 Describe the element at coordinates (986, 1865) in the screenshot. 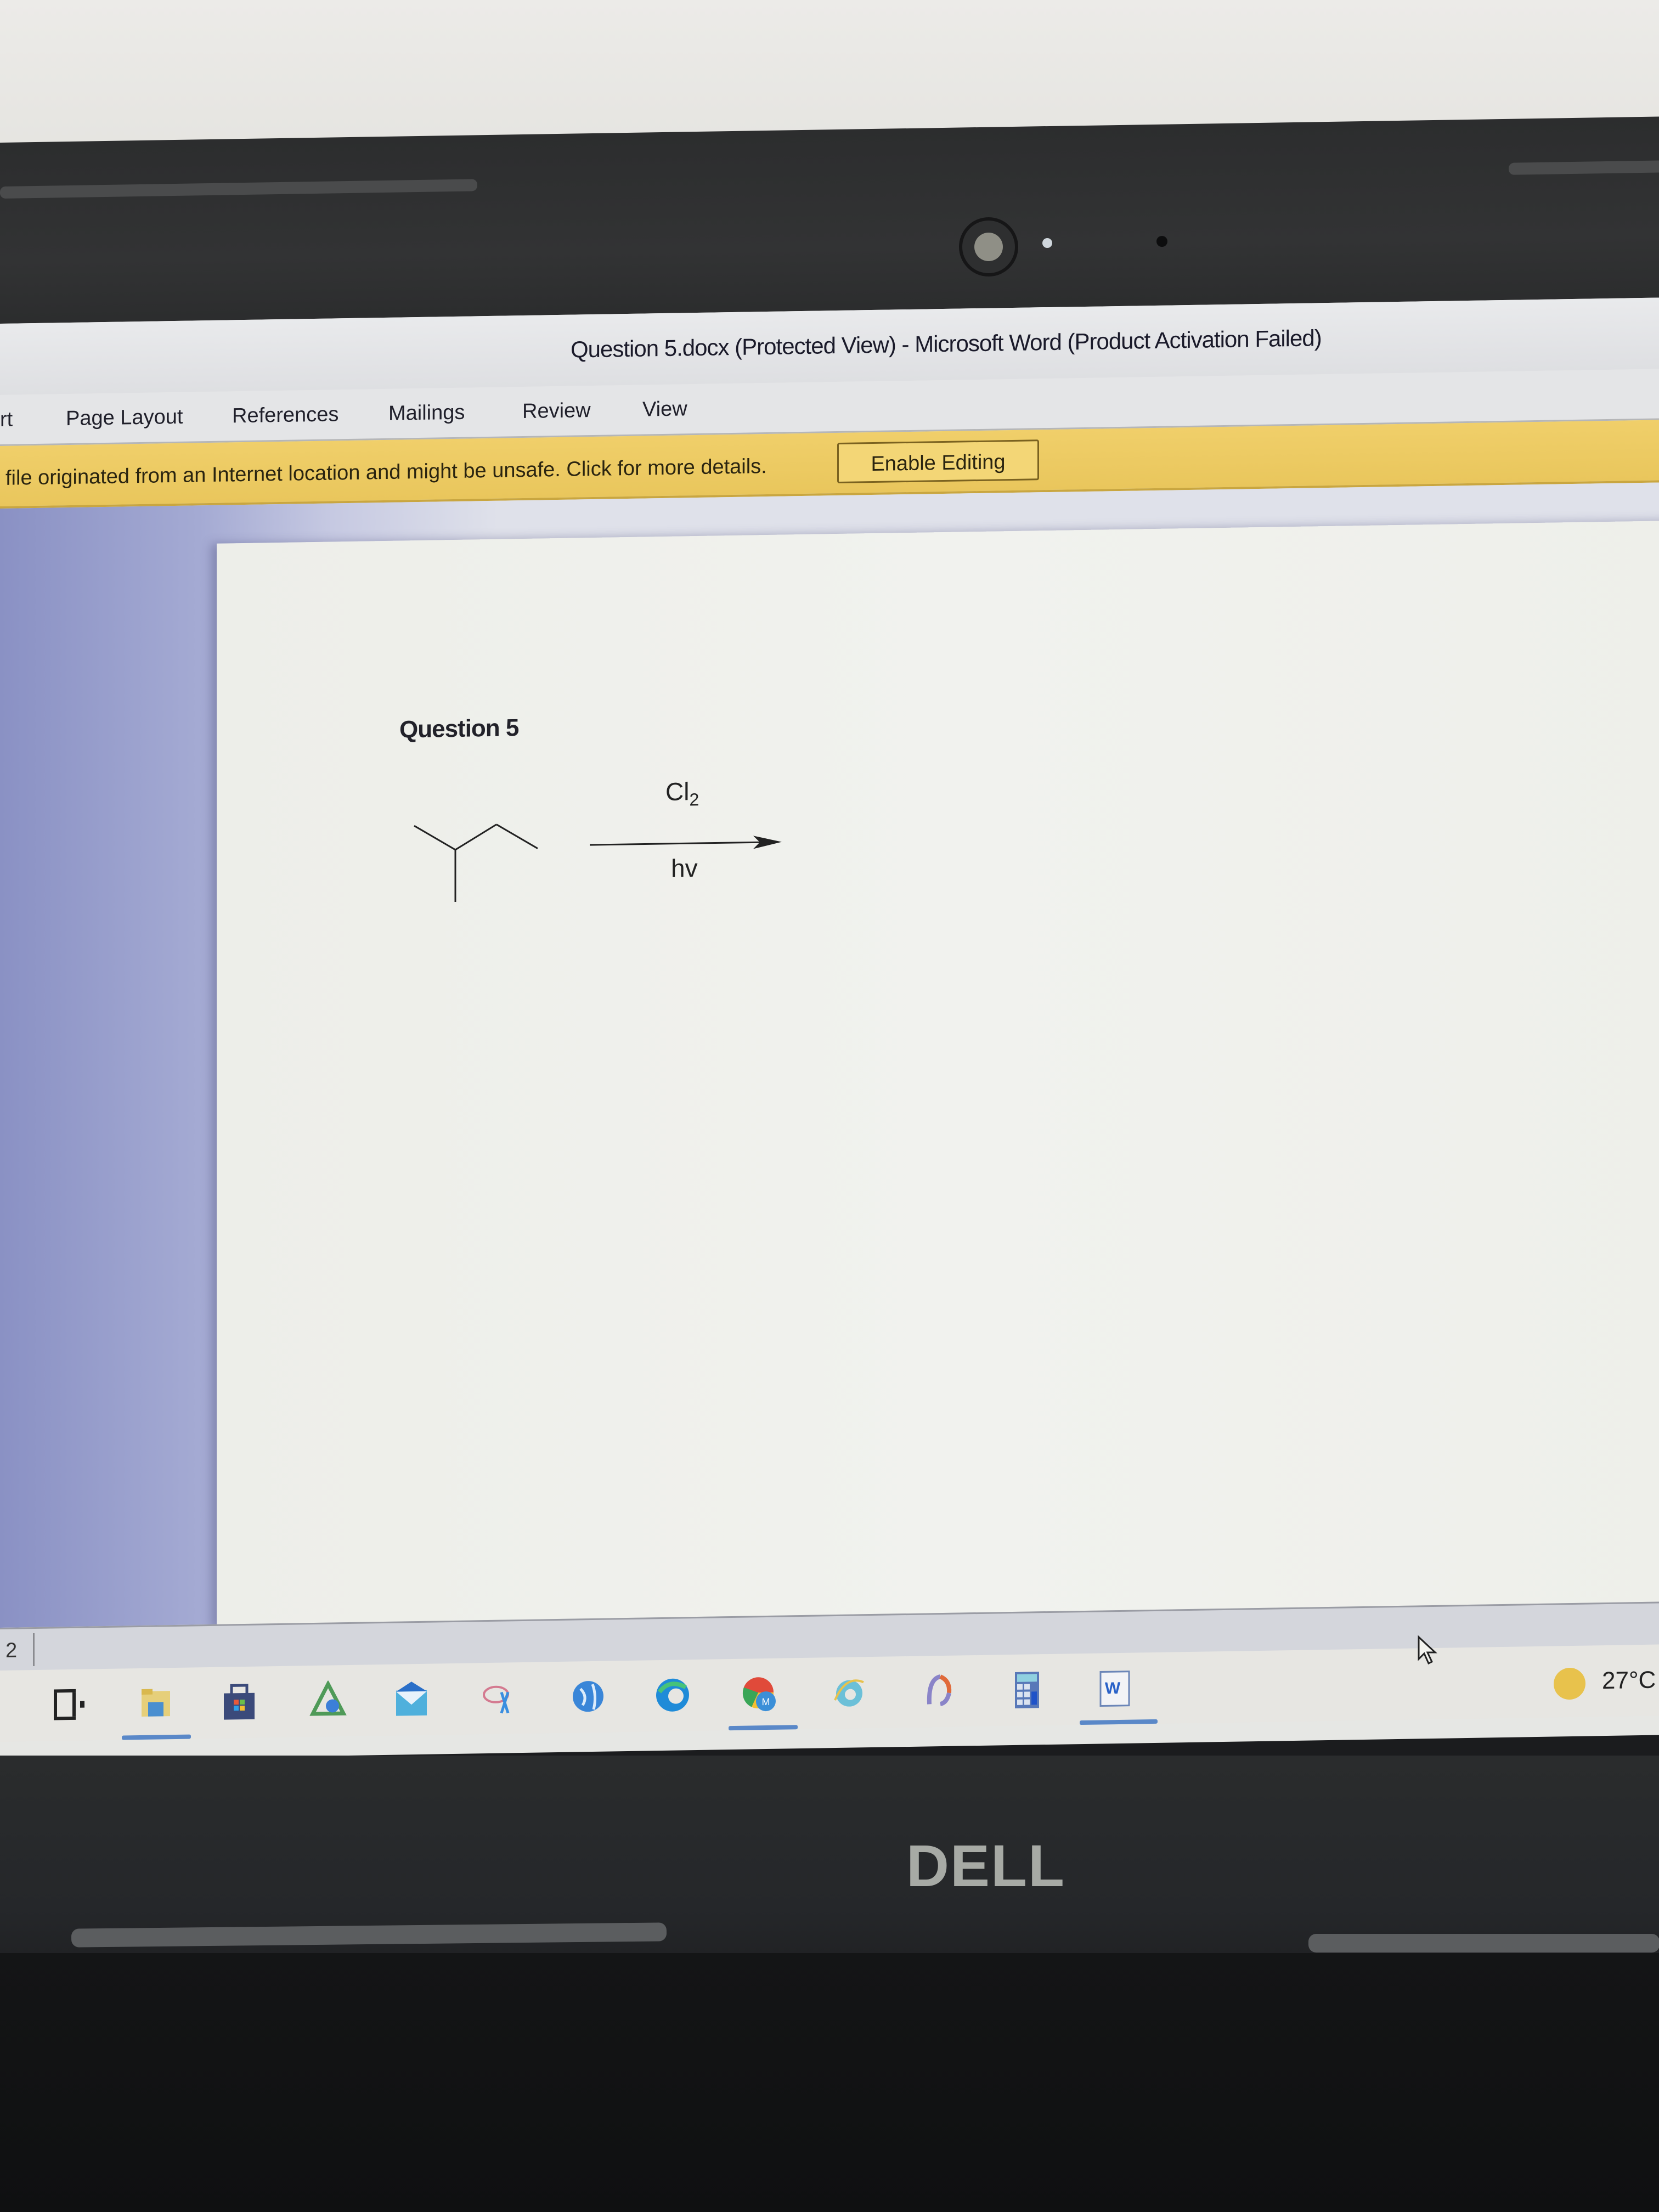

I see `dell-logo: DELL` at that location.